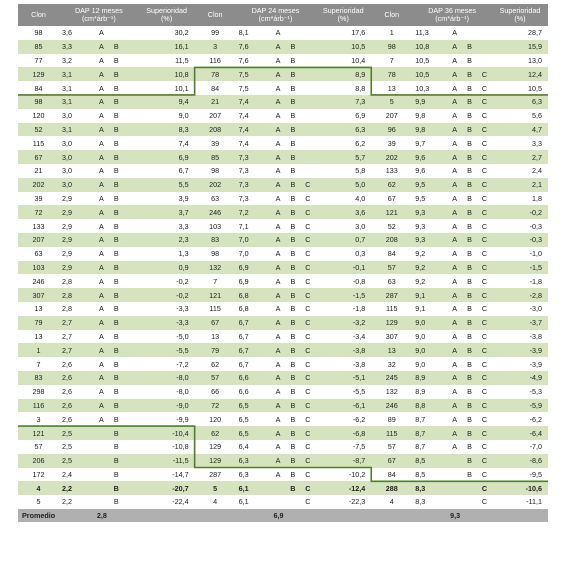 Image resolution: width=563 pixels, height=561 pixels. I want to click on table-row: 98 3,6 A 30,2 99 8,1 A 17,6 1 11,3 A 28,7, so click(283, 33).